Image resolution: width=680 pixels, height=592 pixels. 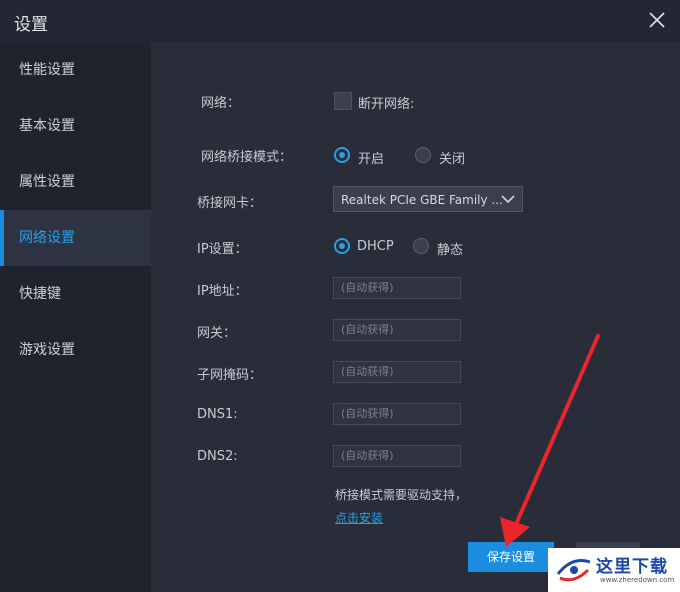 I want to click on gateway-field: (自动获得), so click(x=397, y=330).